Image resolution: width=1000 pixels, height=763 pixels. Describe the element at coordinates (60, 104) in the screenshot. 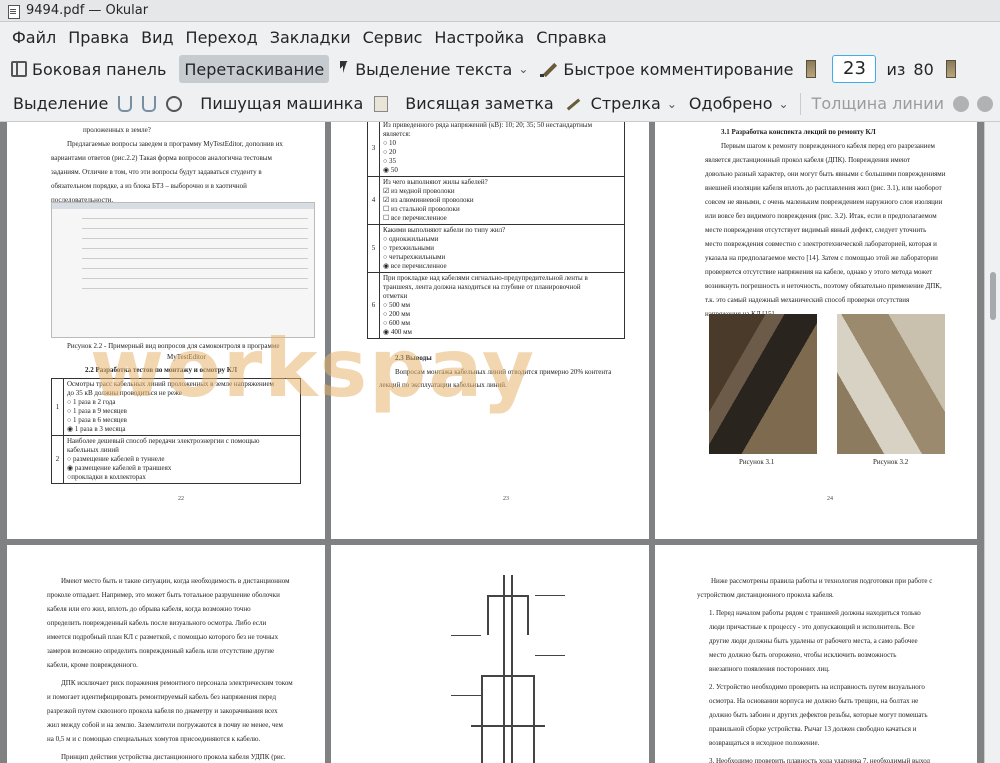

I see `selection-tool-button: Выделение` at that location.